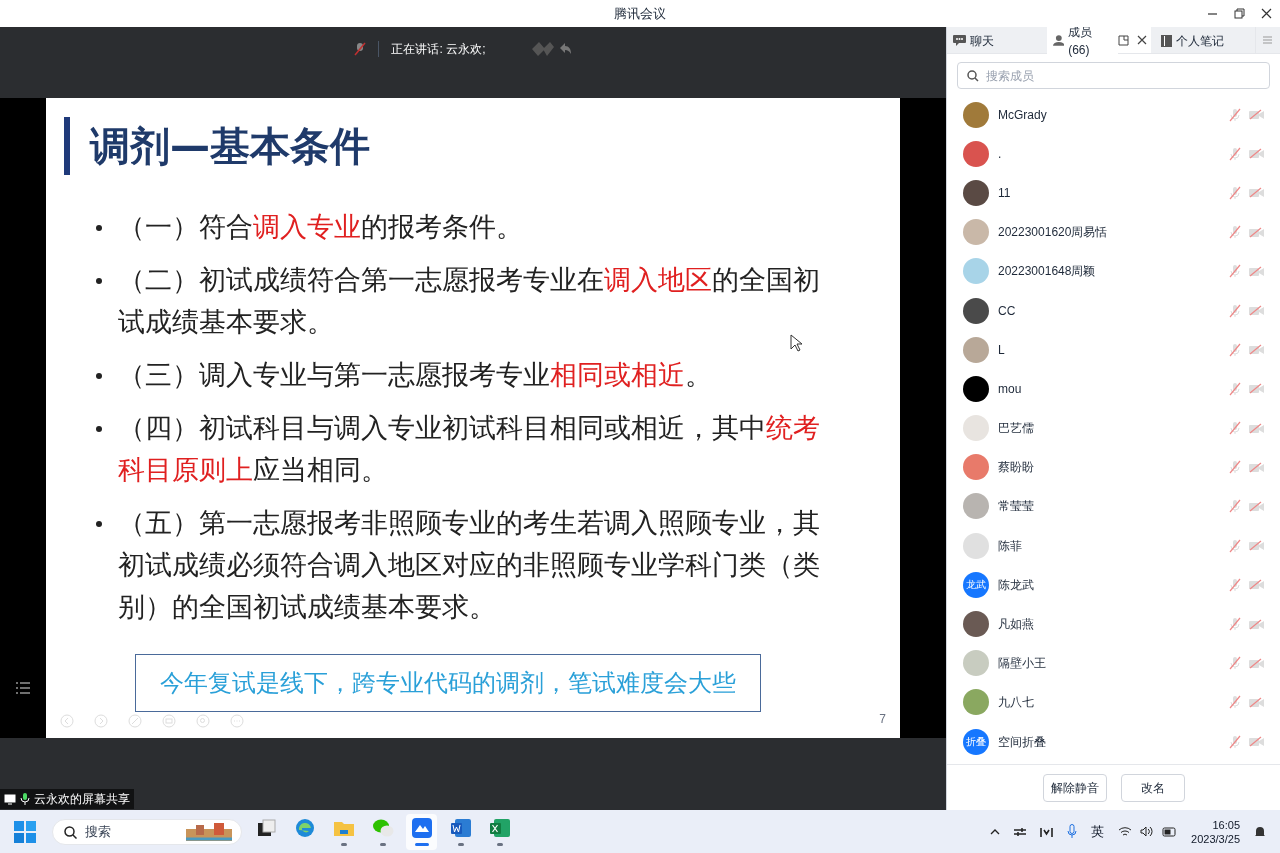 This screenshot has height=853, width=1280. Describe the element at coordinates (1113, 624) in the screenshot. I see `member-row: 凡如燕` at that location.